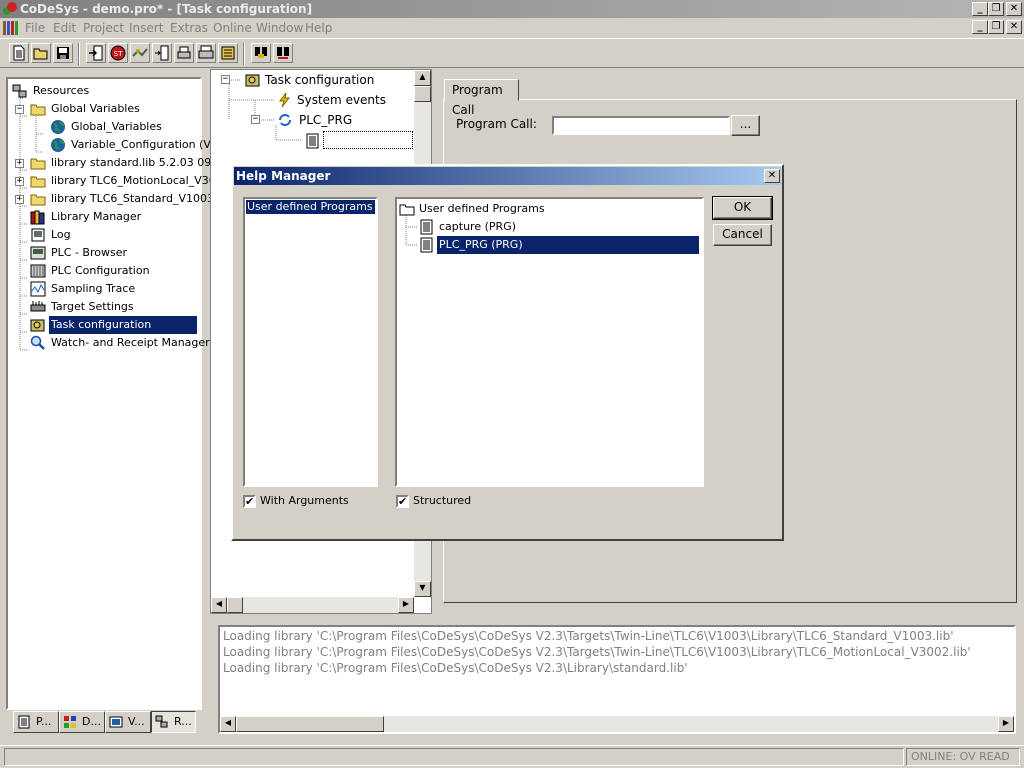 The height and width of the screenshot is (768, 1024). What do you see at coordinates (41, 53) in the screenshot?
I see `open-icon` at bounding box center [41, 53].